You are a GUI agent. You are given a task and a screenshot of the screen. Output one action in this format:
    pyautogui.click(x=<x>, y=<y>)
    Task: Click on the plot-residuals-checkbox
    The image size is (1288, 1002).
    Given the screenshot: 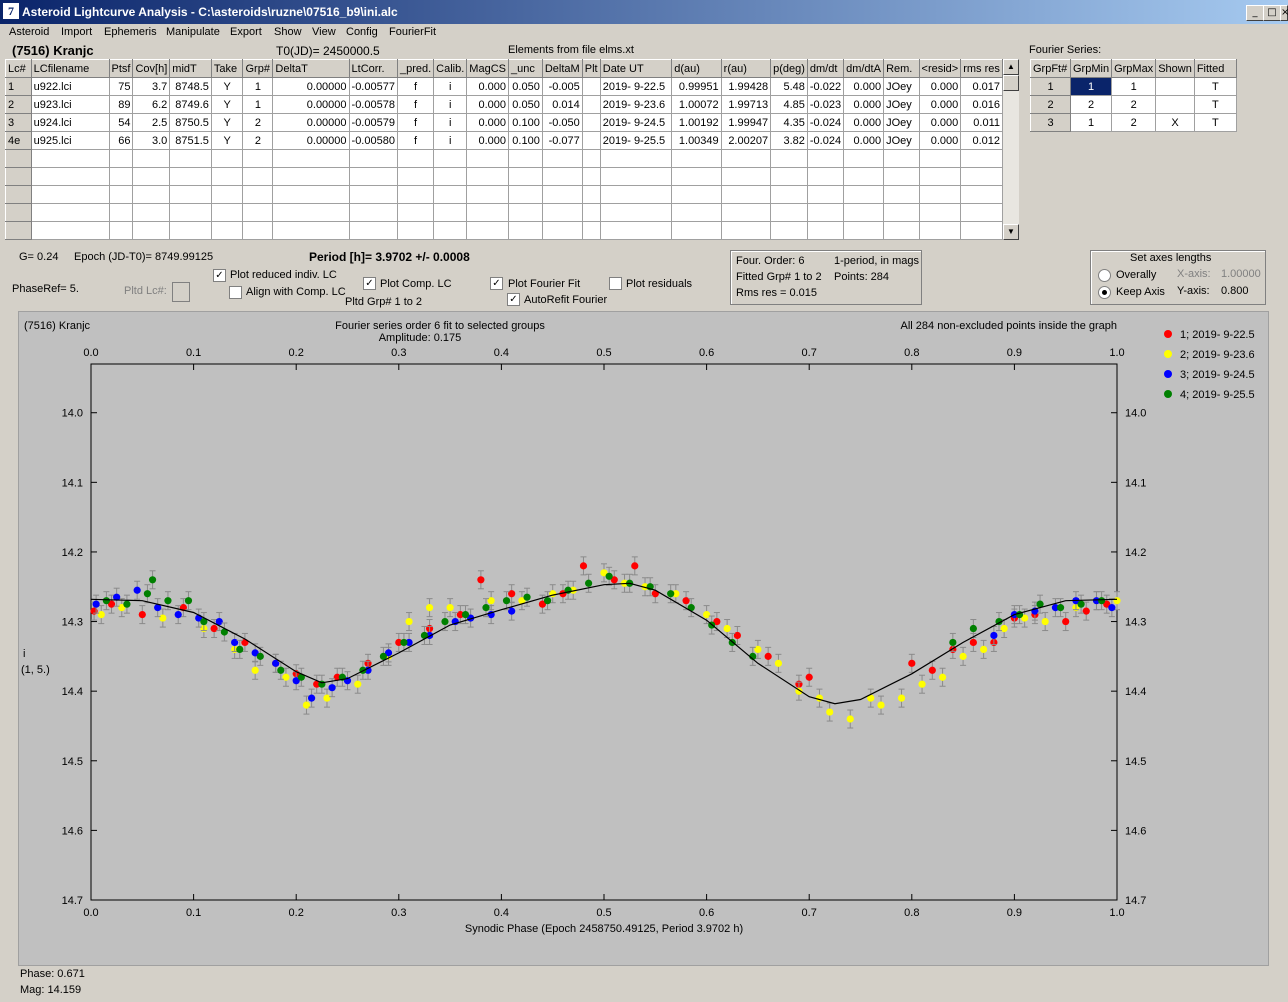 What is the action you would take?
    pyautogui.click(x=615, y=283)
    